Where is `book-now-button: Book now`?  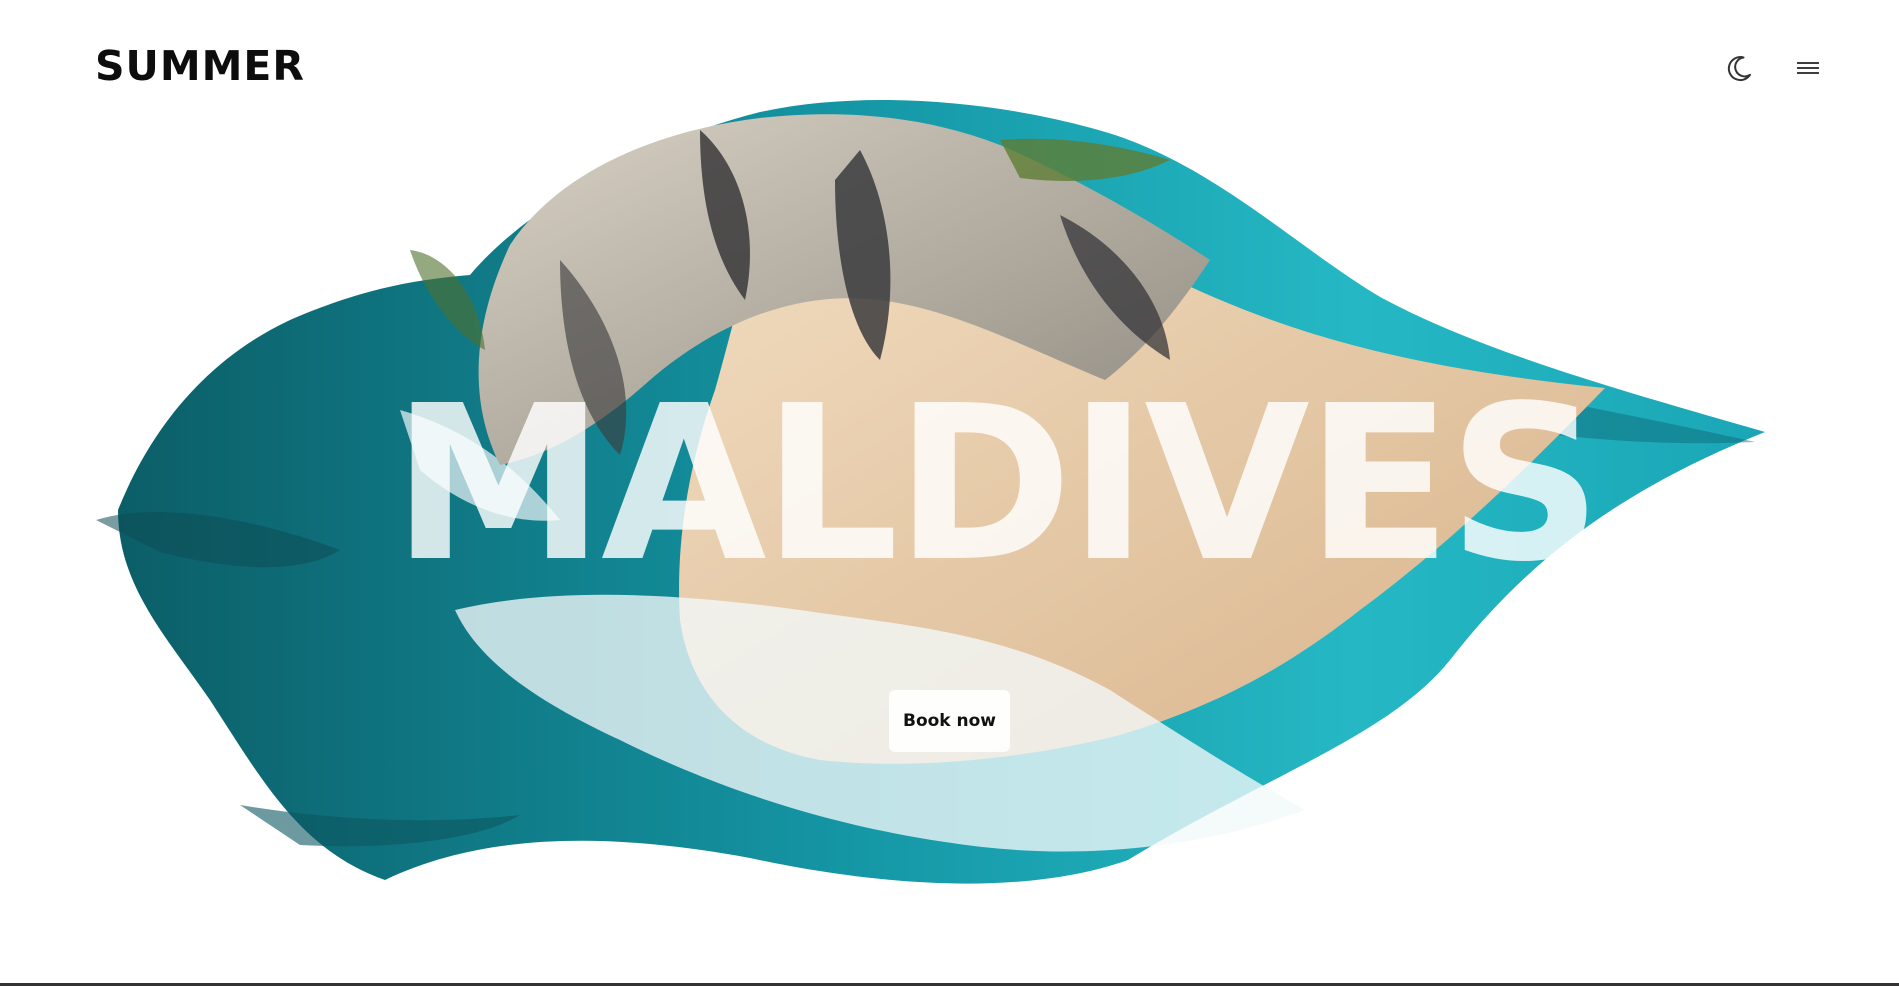 book-now-button: Book now is located at coordinates (949, 721).